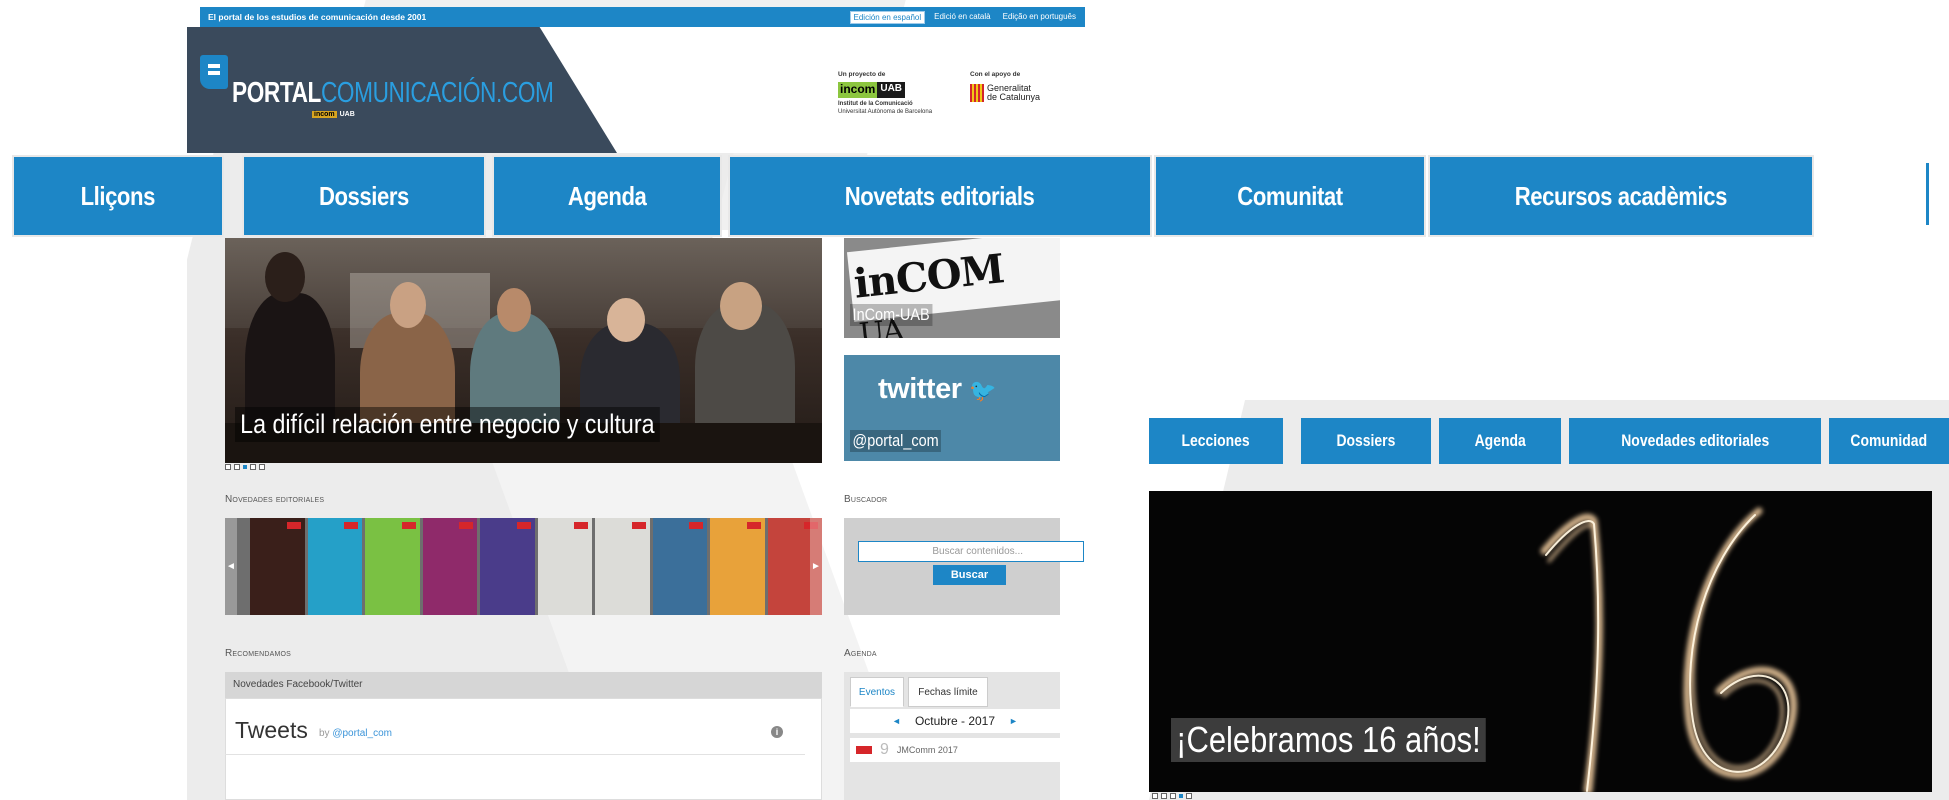 The image size is (1949, 800). What do you see at coordinates (523, 749) in the screenshot?
I see `twitter-timeline` at bounding box center [523, 749].